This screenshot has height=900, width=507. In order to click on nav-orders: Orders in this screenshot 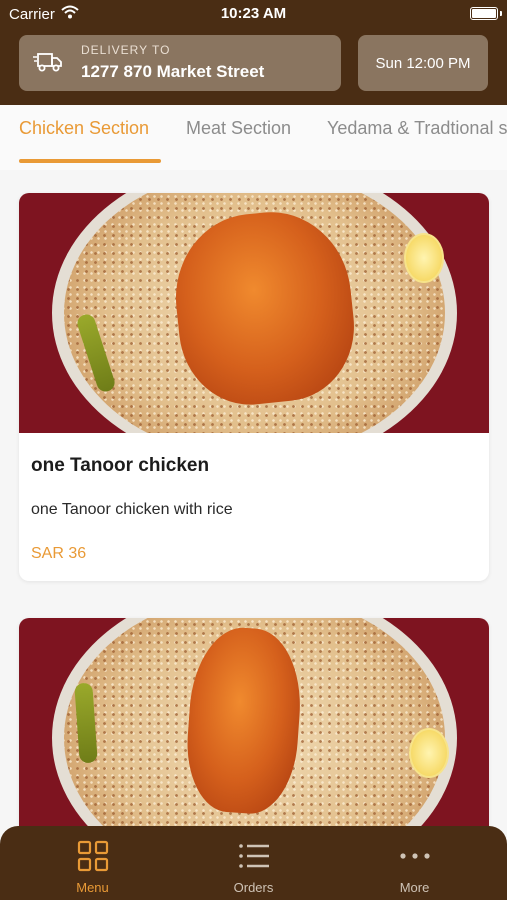, I will do `click(253, 863)`.